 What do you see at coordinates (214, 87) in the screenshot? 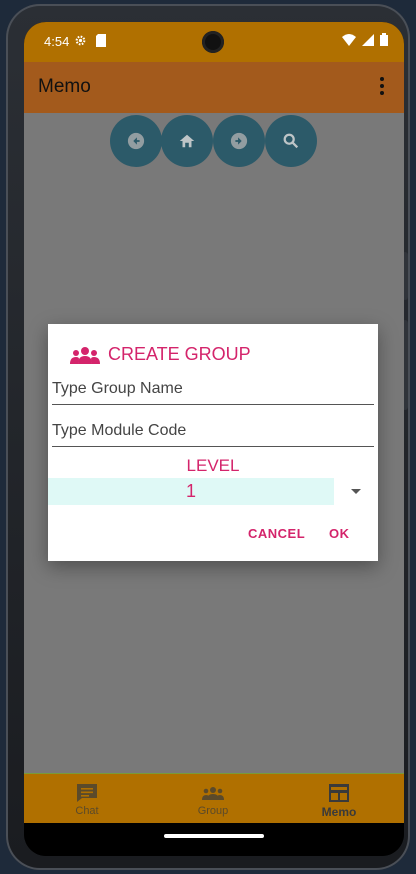
I see `app-bar: Memo` at bounding box center [214, 87].